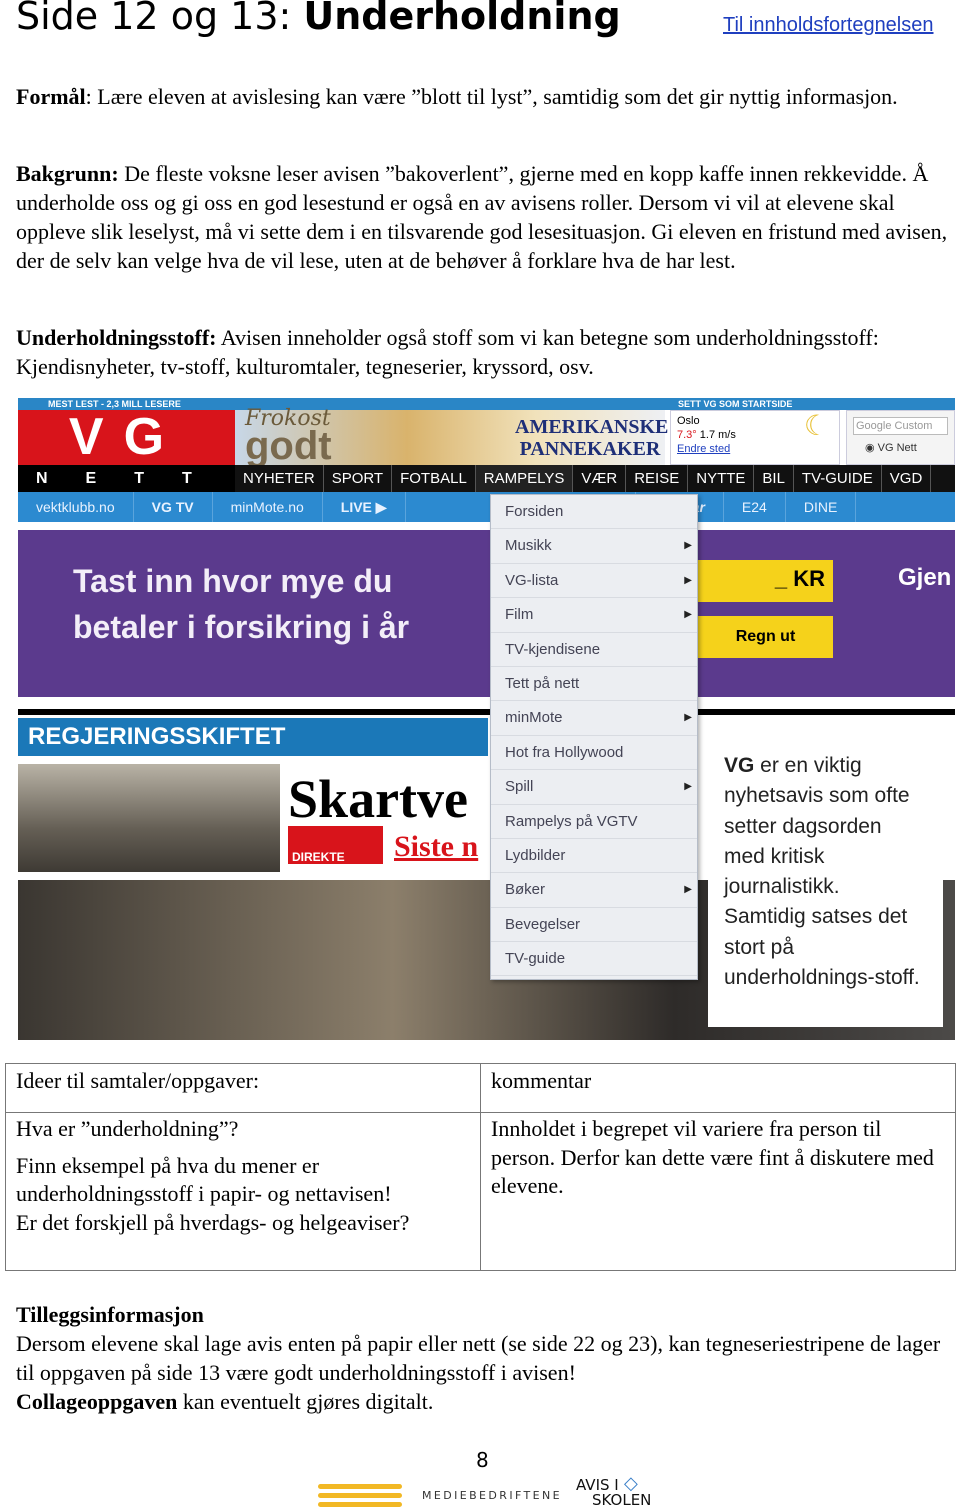  What do you see at coordinates (828, 25) in the screenshot?
I see `toc-link: Til innholdsfortegnelsen` at bounding box center [828, 25].